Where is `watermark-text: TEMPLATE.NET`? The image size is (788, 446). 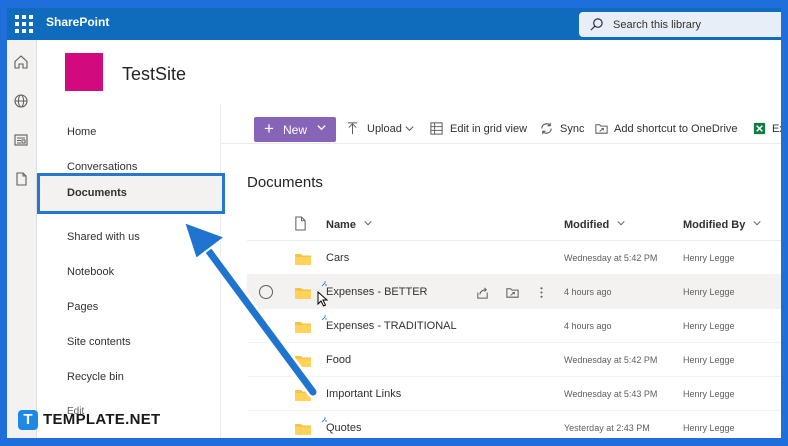 watermark-text: TEMPLATE.NET is located at coordinates (102, 419).